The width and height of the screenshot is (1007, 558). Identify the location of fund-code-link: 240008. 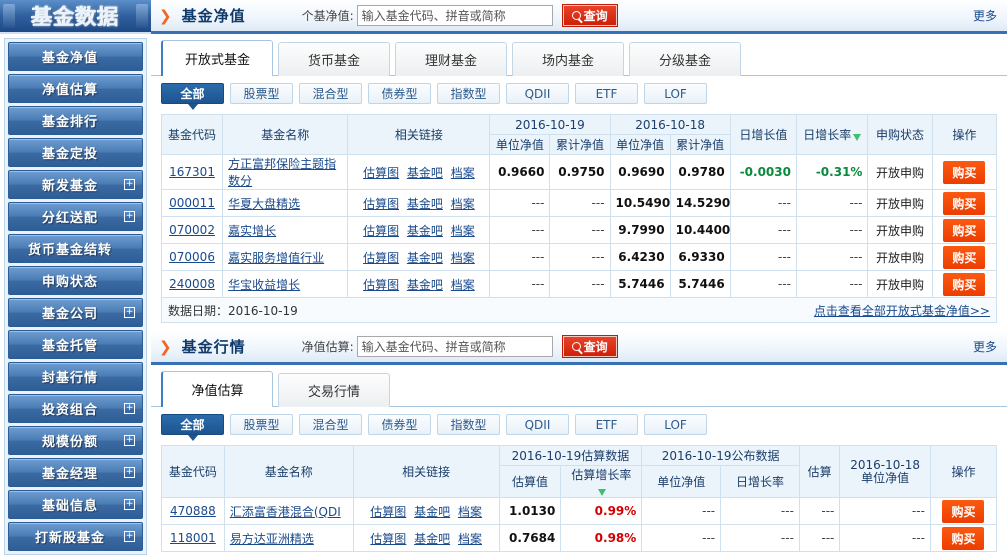
(192, 284).